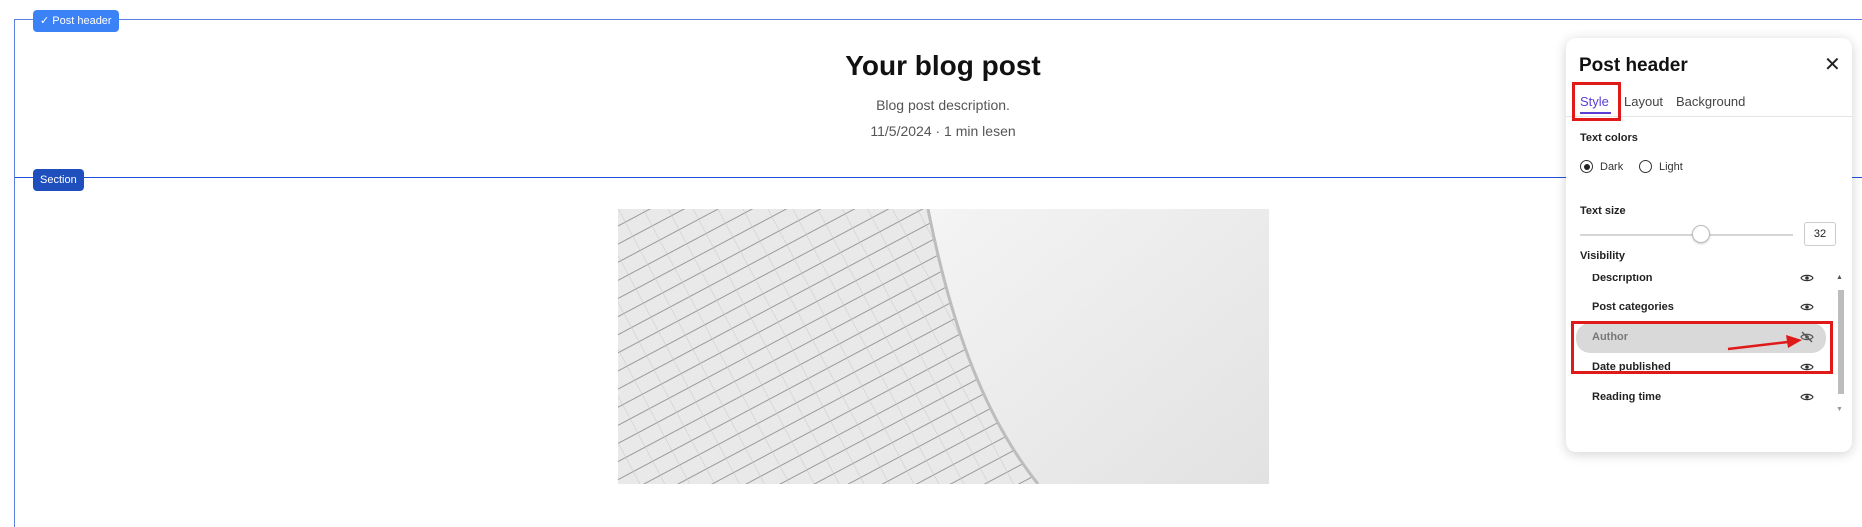  I want to click on text-size-input: 32, so click(1820, 234).